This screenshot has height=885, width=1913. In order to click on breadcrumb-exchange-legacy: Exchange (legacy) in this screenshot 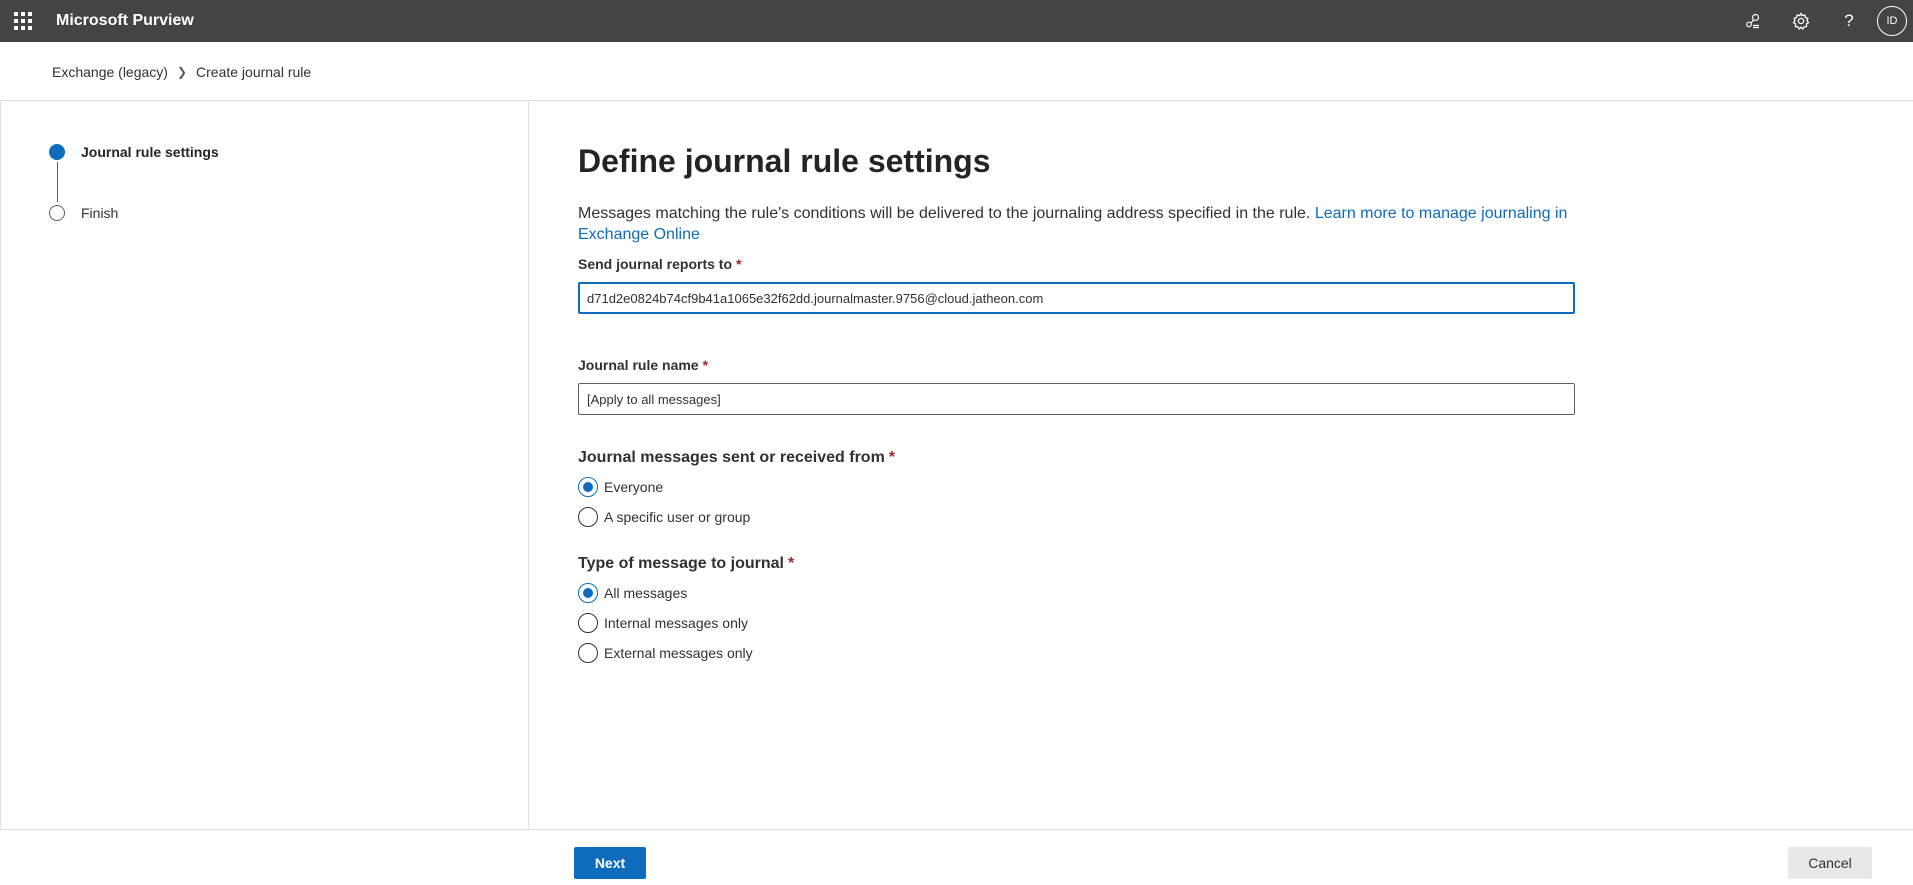, I will do `click(110, 72)`.